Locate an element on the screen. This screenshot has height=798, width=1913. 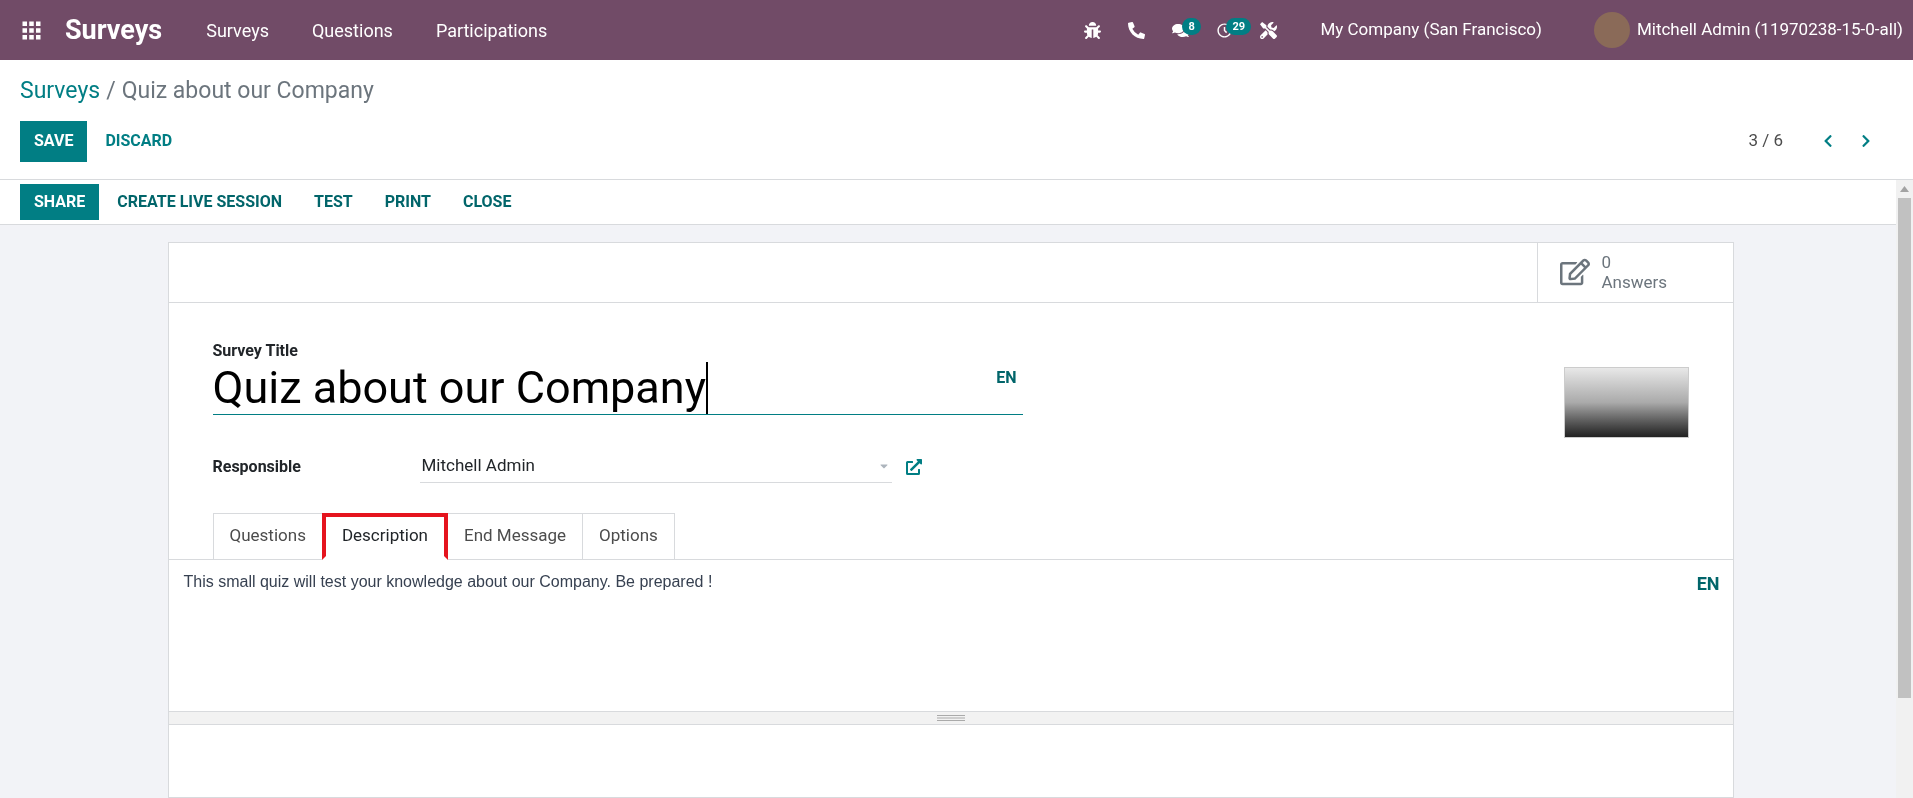
answers-count: 0 is located at coordinates (1606, 262).